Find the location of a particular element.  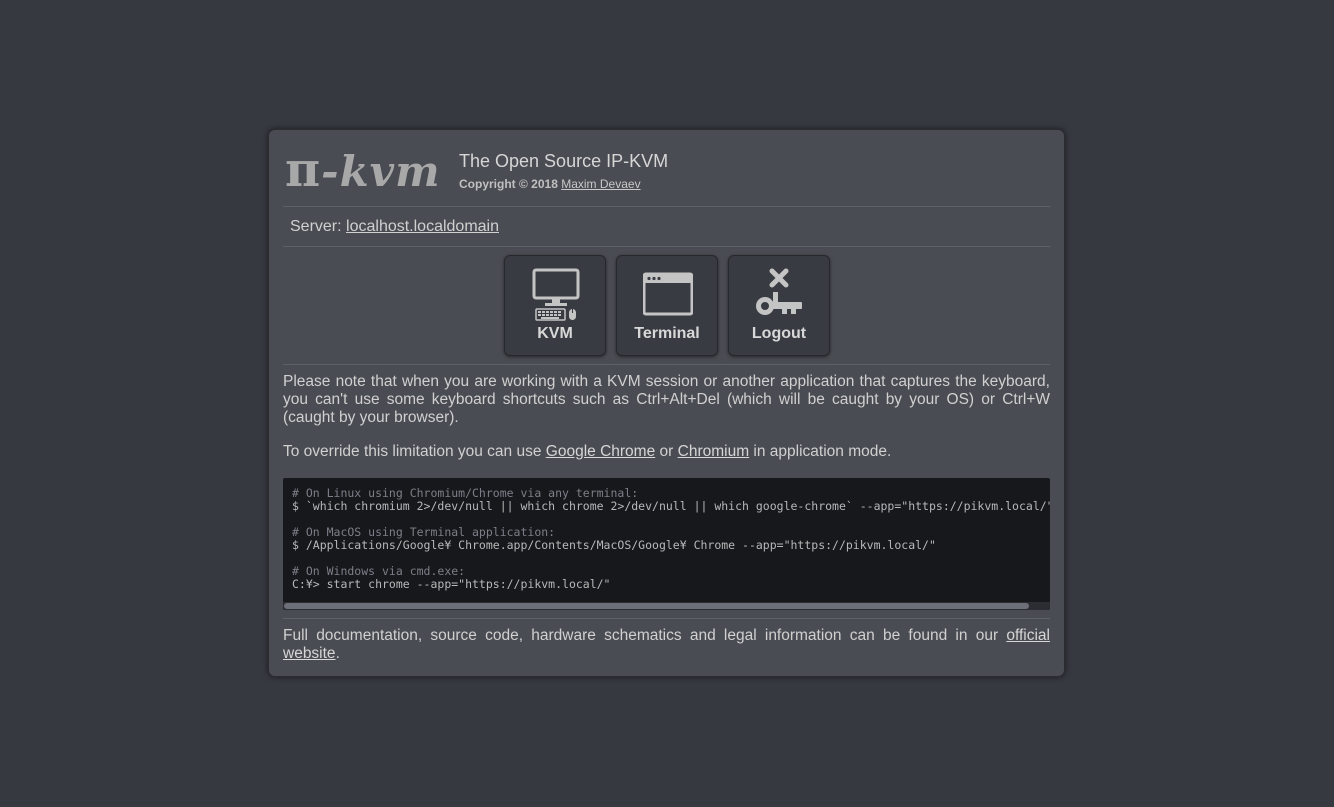

page-title: The Open Source IP-KVM is located at coordinates (564, 161).